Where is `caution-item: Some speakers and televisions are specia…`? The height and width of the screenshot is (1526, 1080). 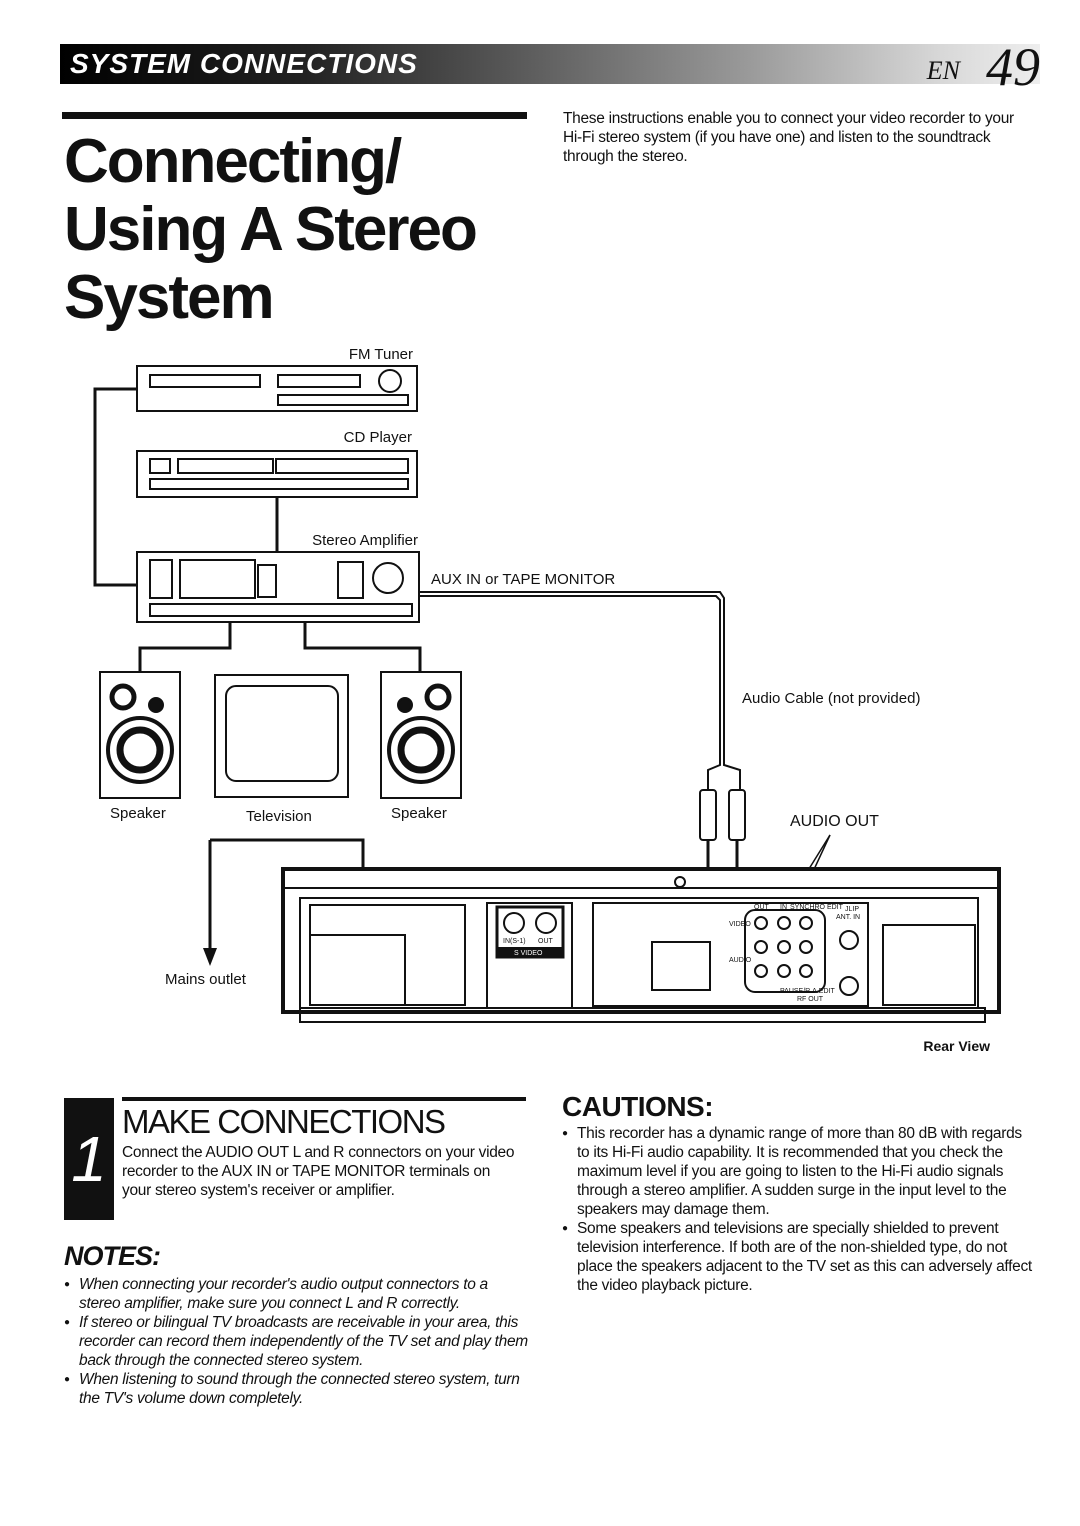
caution-item: Some speakers and televisions are specia… is located at coordinates (797, 1257).